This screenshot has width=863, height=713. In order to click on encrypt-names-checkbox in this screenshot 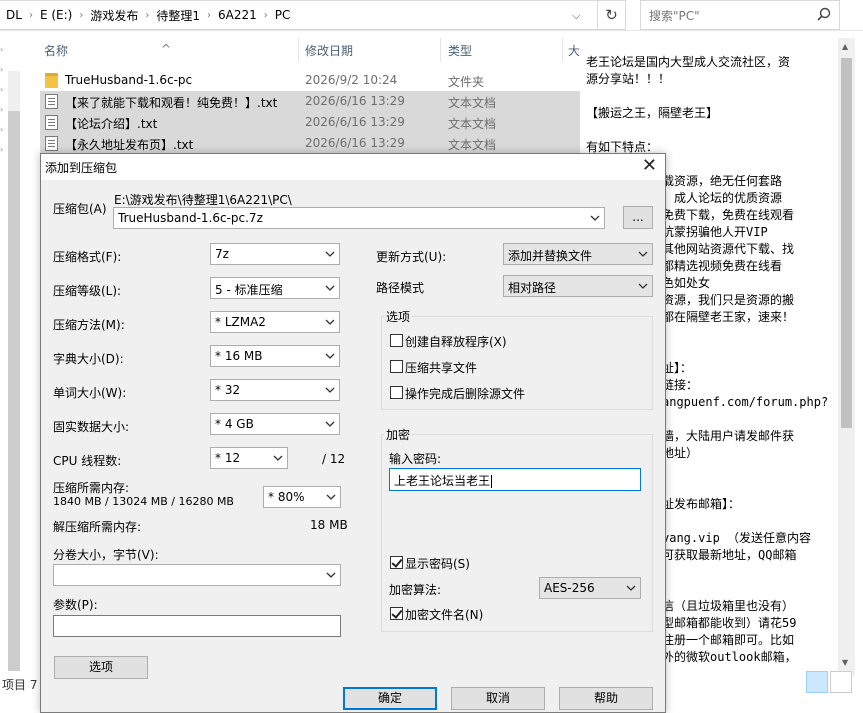, I will do `click(396, 613)`.